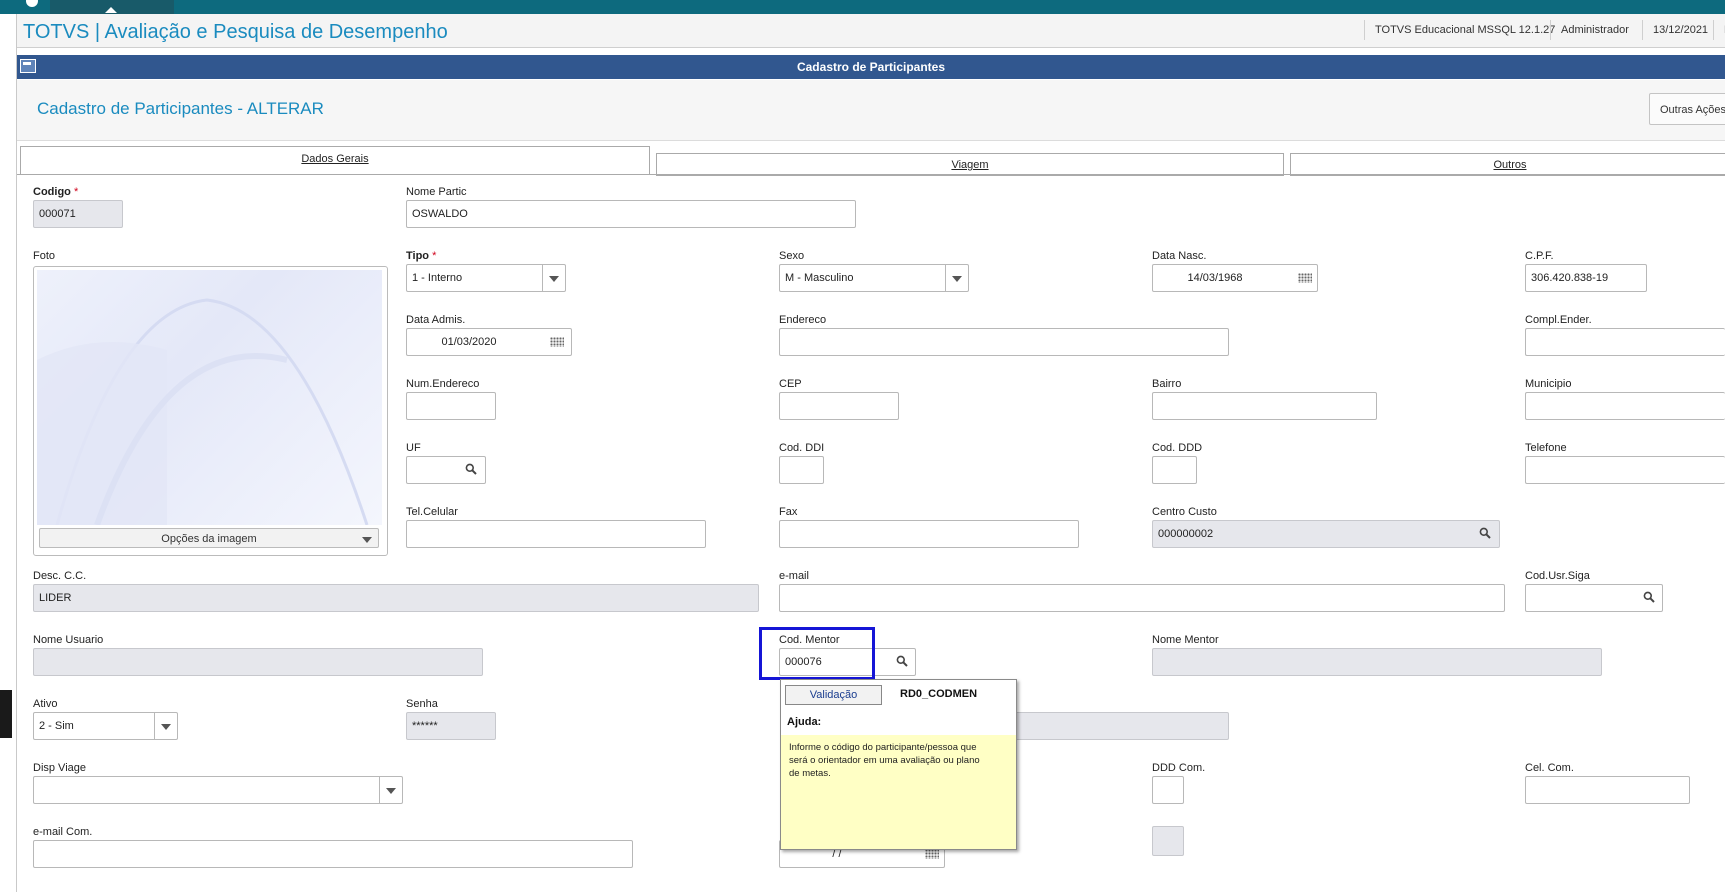  I want to click on cod-ddd-field, so click(1174, 470).